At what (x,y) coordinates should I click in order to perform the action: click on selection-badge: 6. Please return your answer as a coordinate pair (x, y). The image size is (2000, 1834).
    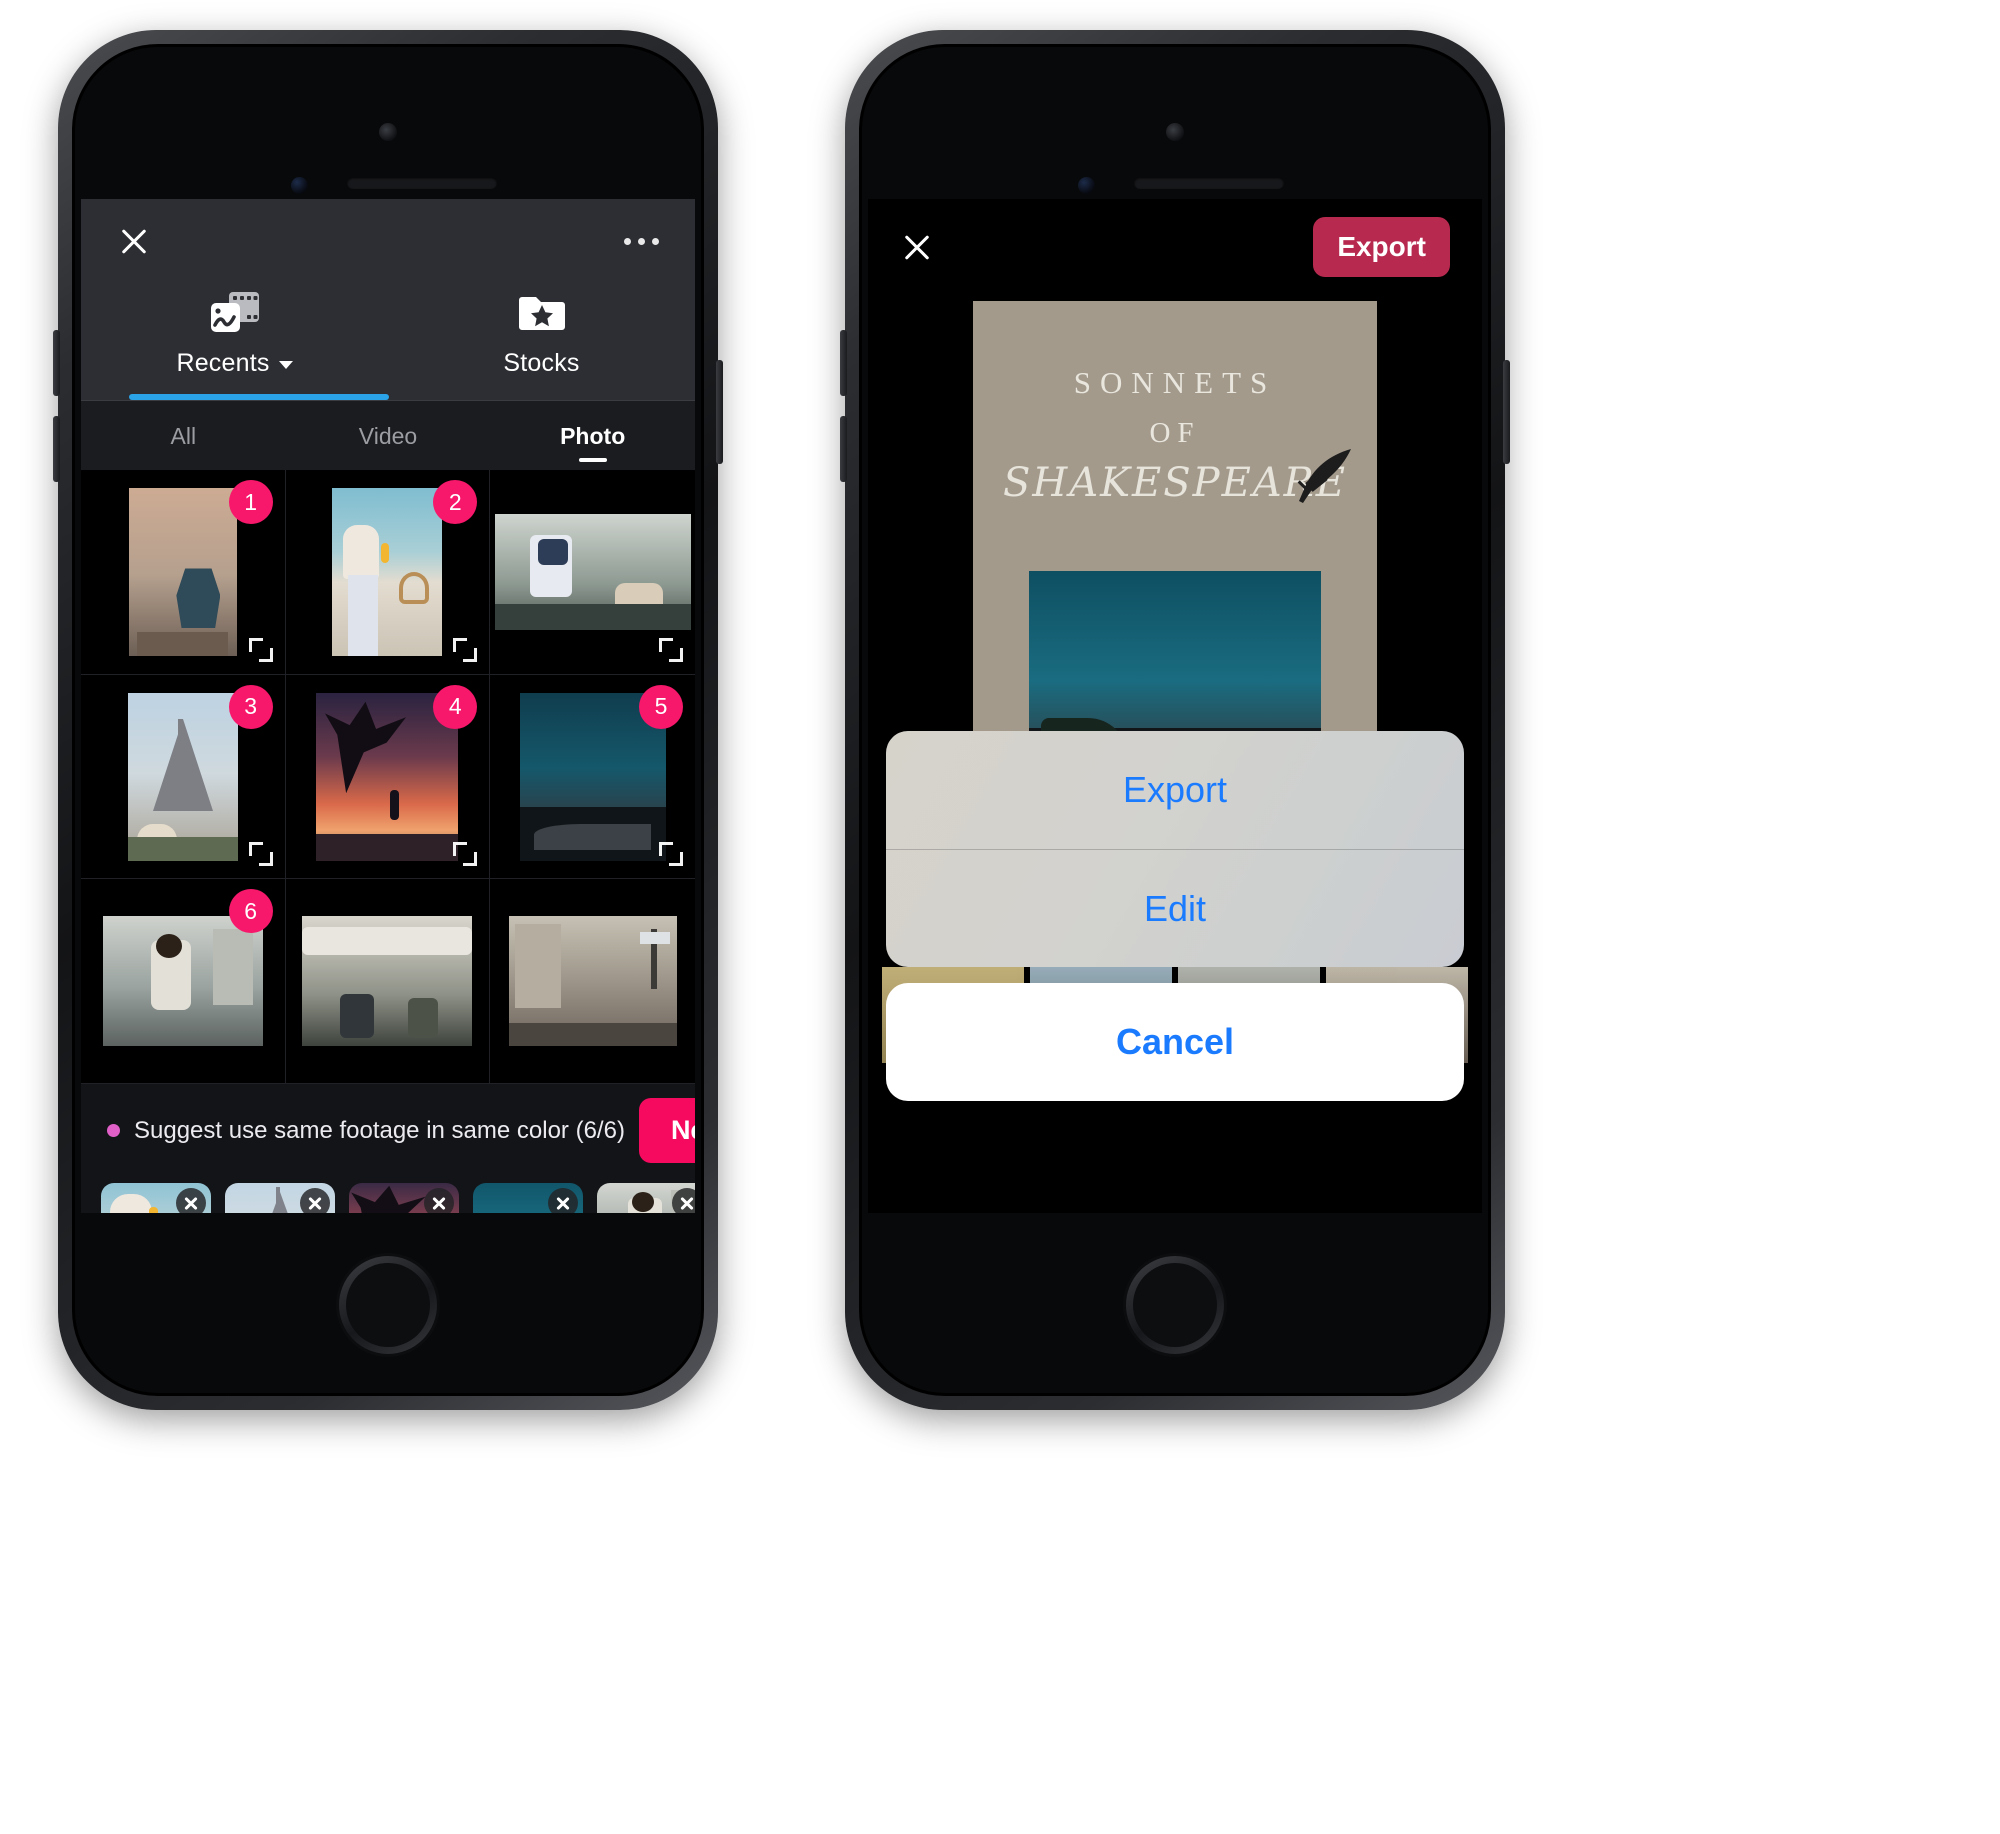
    Looking at the image, I should click on (250, 911).